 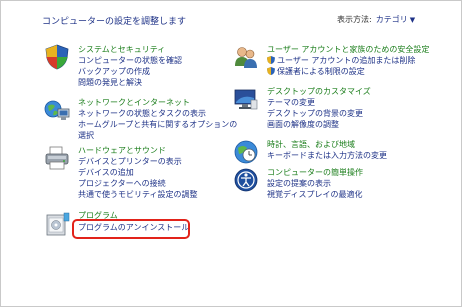 What do you see at coordinates (412, 20) in the screenshot?
I see `chevron-down-icon: ▼` at bounding box center [412, 20].